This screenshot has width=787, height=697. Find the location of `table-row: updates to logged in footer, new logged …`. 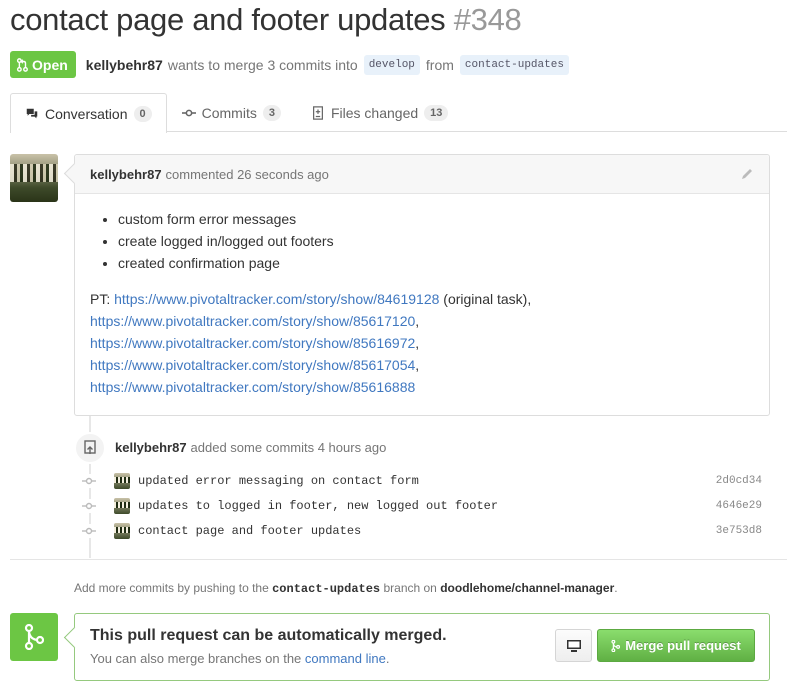

table-row: updates to logged in footer, new logged … is located at coordinates (427, 506).